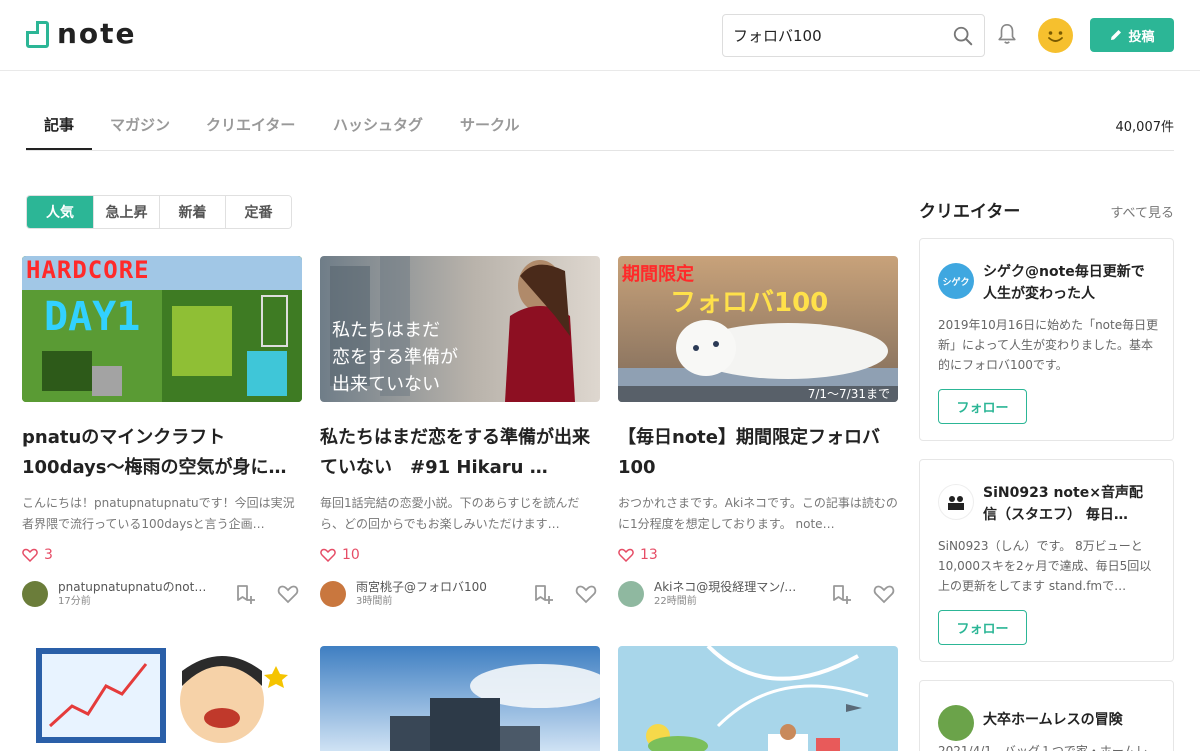  Describe the element at coordinates (386, 384) in the screenshot. I see `thumbnail-caption: 出来ていない` at that location.